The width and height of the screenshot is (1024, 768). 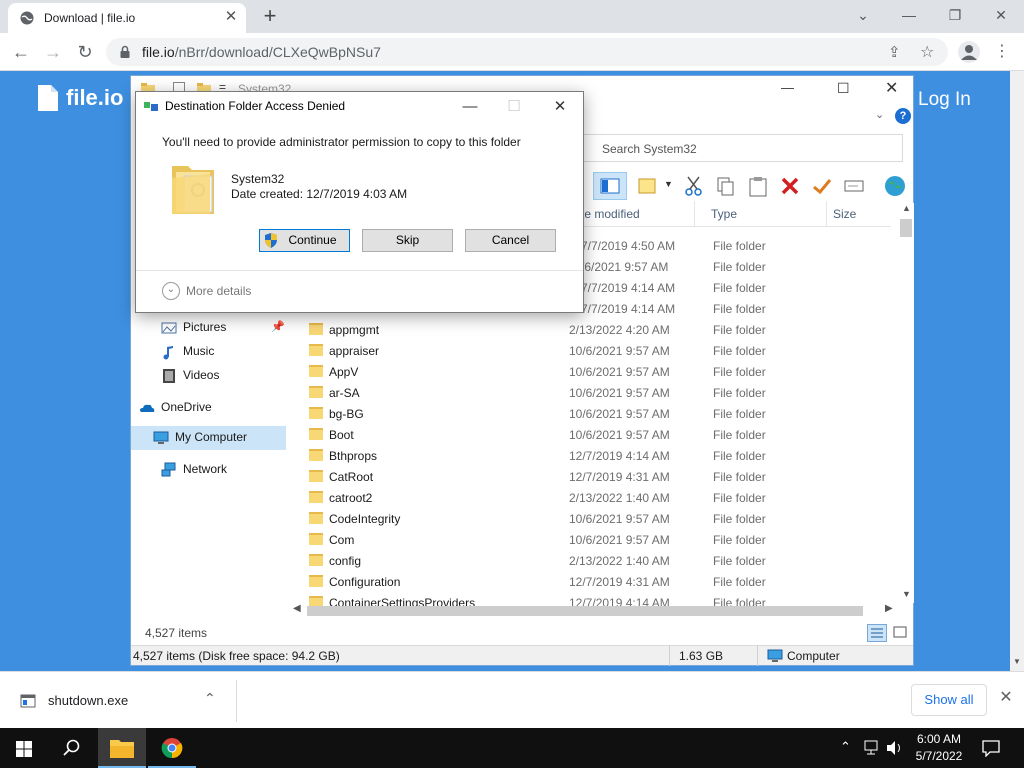 I want to click on browser-tab: Download | file.io ✕, so click(x=127, y=18).